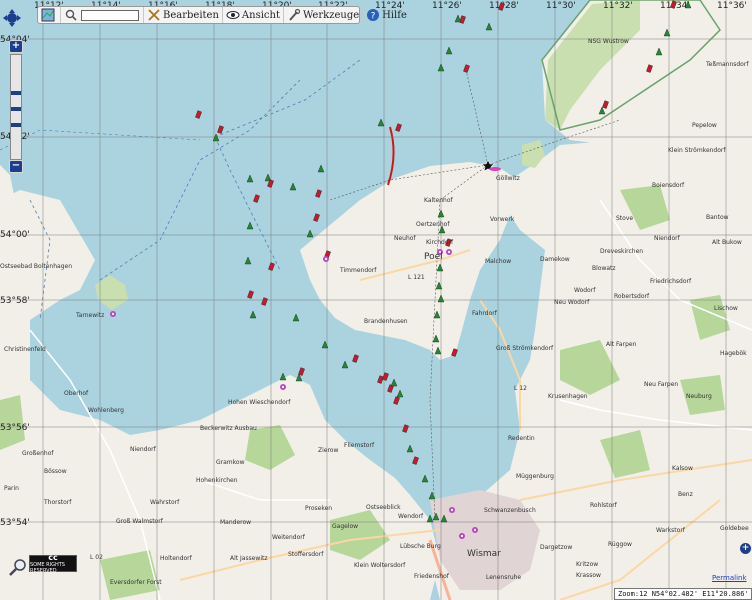  I want to click on place-kirchdorf: Kirchdorf, so click(440, 242).